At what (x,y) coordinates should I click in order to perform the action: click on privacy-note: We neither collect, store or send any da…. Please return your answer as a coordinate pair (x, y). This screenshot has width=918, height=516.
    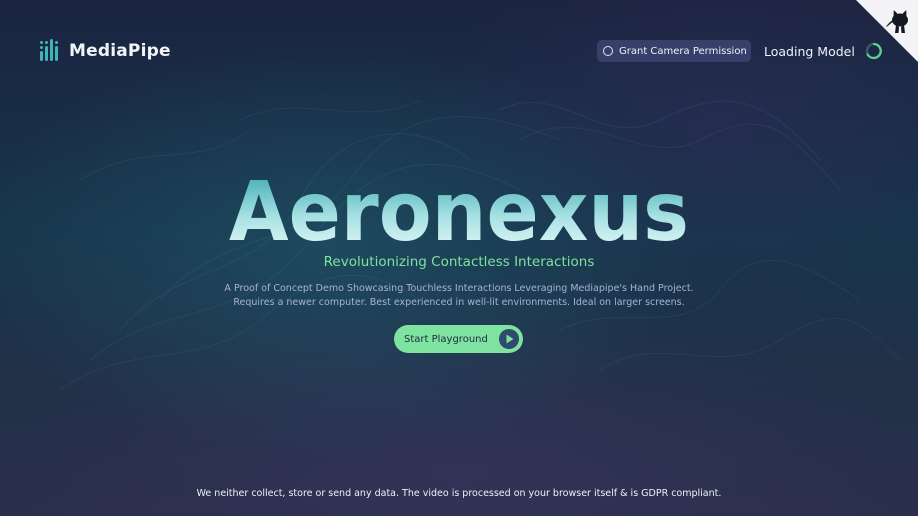
    Looking at the image, I should click on (459, 493).